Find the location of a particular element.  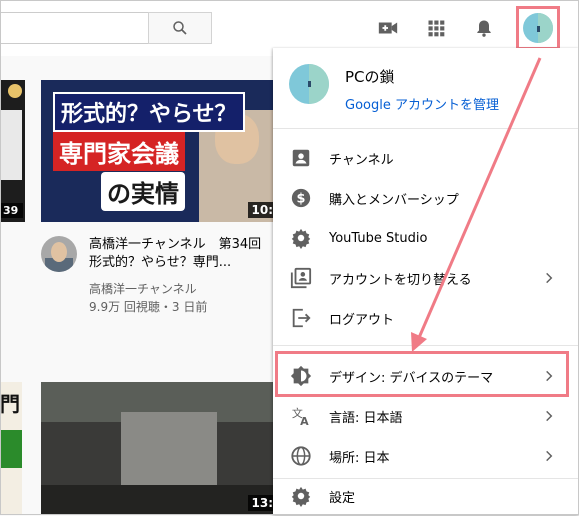

channel-avatar is located at coordinates (59, 254).